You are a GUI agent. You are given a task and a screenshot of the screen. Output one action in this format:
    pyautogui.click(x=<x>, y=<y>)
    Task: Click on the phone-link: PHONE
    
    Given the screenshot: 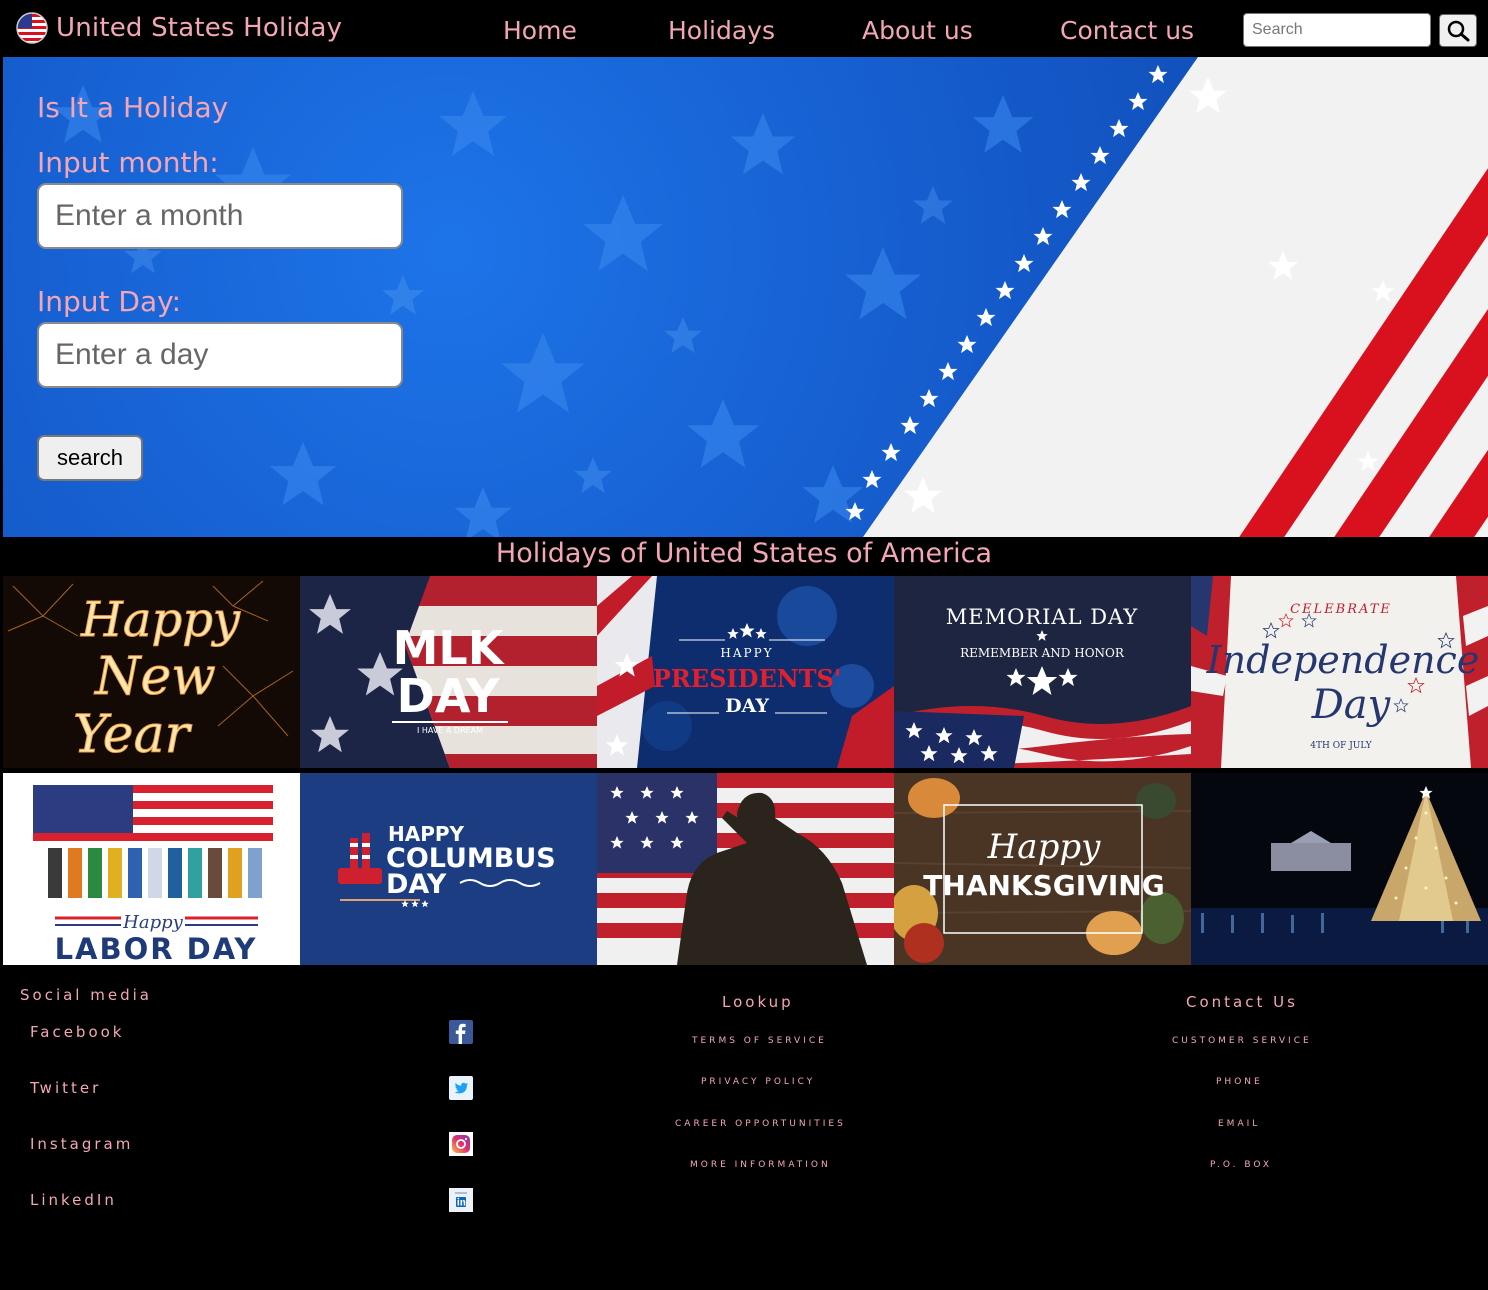 What is the action you would take?
    pyautogui.click(x=1239, y=1082)
    